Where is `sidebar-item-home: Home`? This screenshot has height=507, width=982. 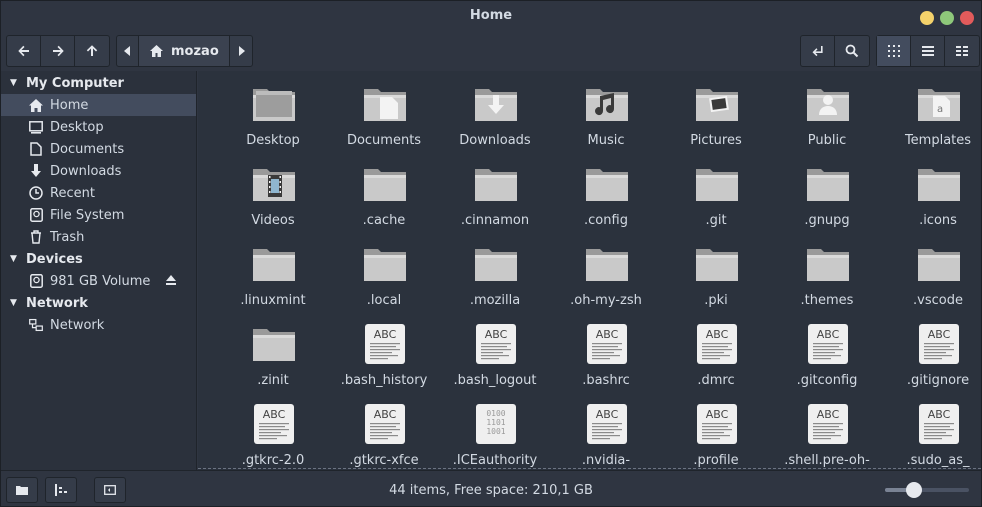
sidebar-item-home: Home is located at coordinates (98, 105).